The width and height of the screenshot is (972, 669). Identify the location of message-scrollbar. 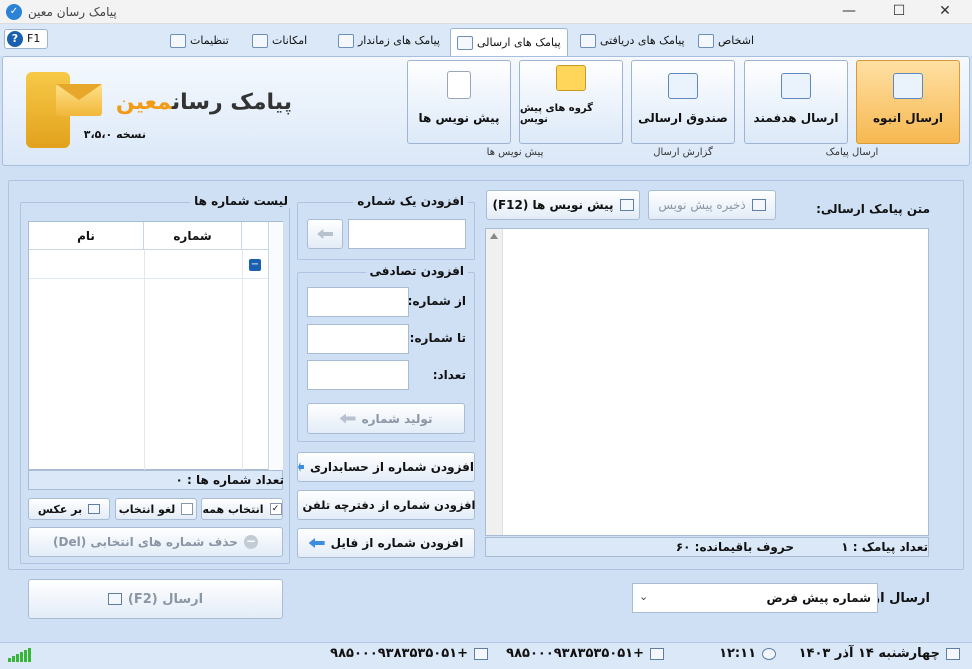
(494, 382).